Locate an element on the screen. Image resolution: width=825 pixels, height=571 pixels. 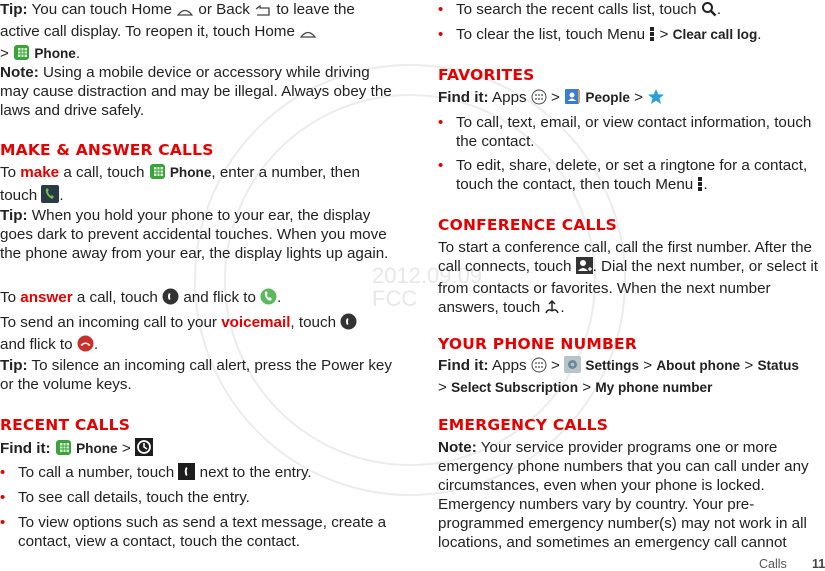
heading-make-answer-calls: Make & Answer Calls is located at coordinates (107, 150).